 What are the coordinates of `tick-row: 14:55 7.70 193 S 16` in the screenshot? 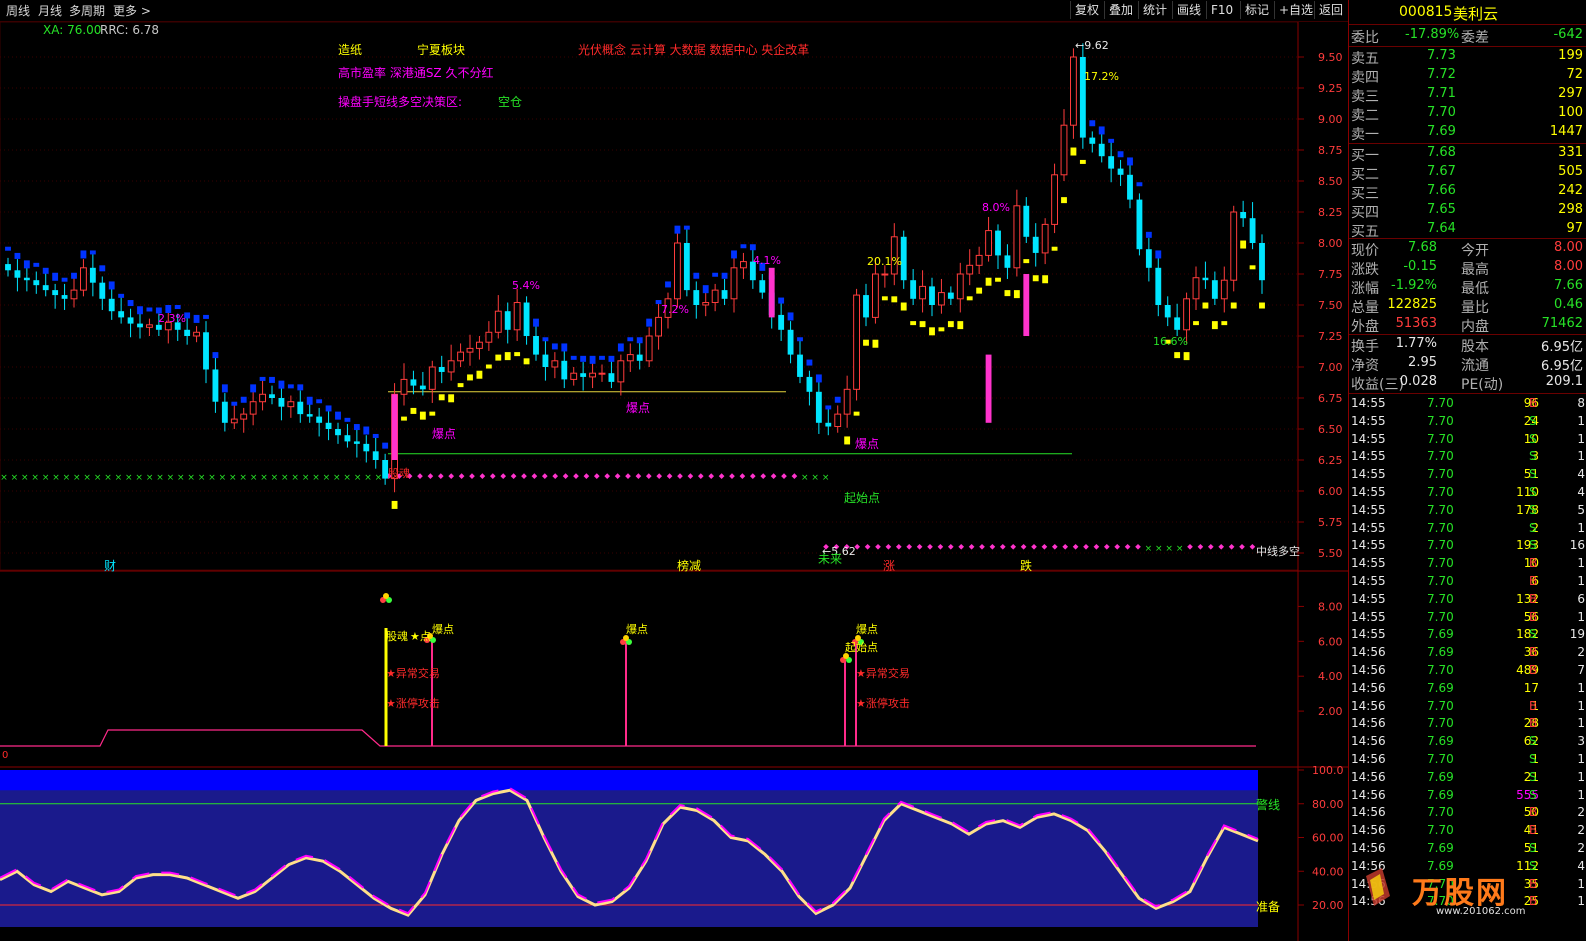 It's located at (1468, 545).